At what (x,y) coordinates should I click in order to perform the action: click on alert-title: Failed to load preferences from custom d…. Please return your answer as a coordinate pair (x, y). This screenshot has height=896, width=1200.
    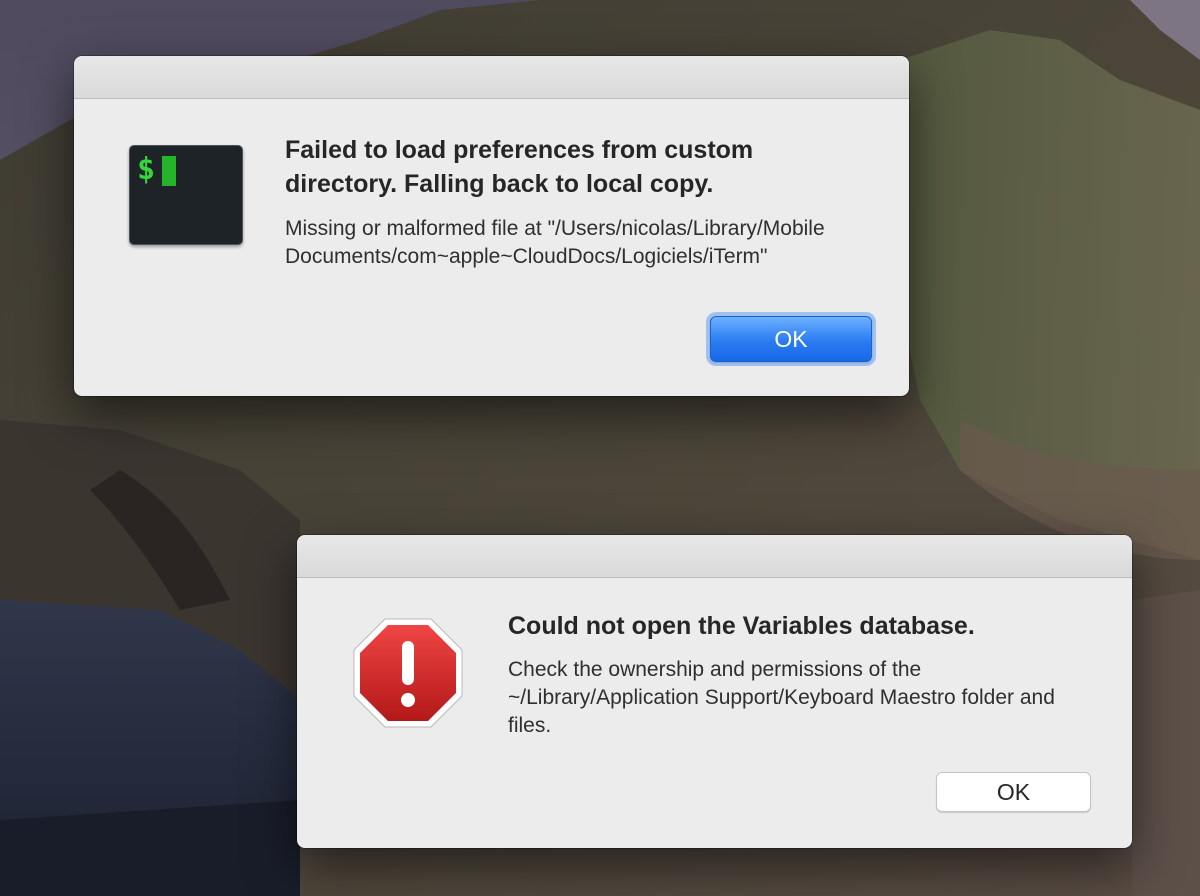
    Looking at the image, I should click on (519, 167).